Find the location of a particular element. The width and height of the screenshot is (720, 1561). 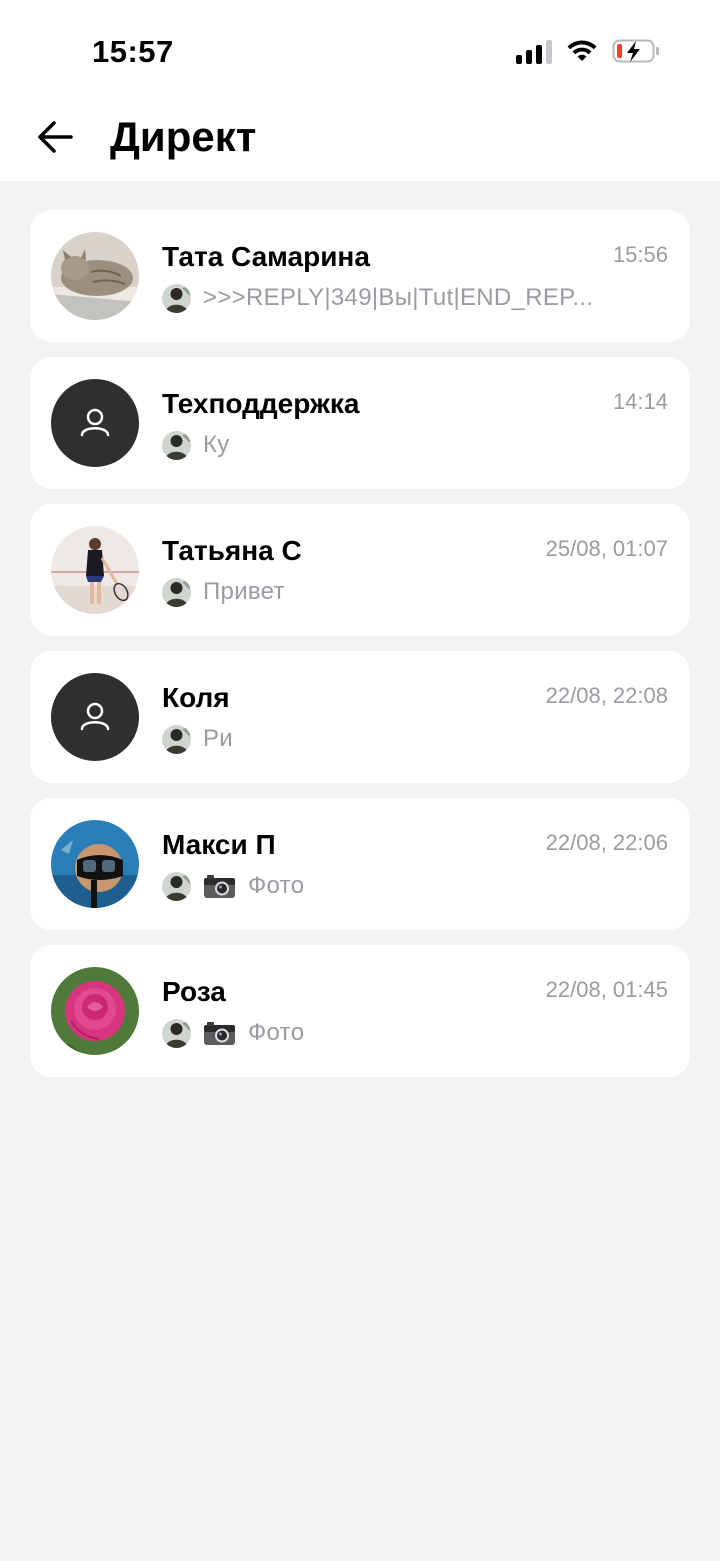

wifi-icon is located at coordinates (582, 50).